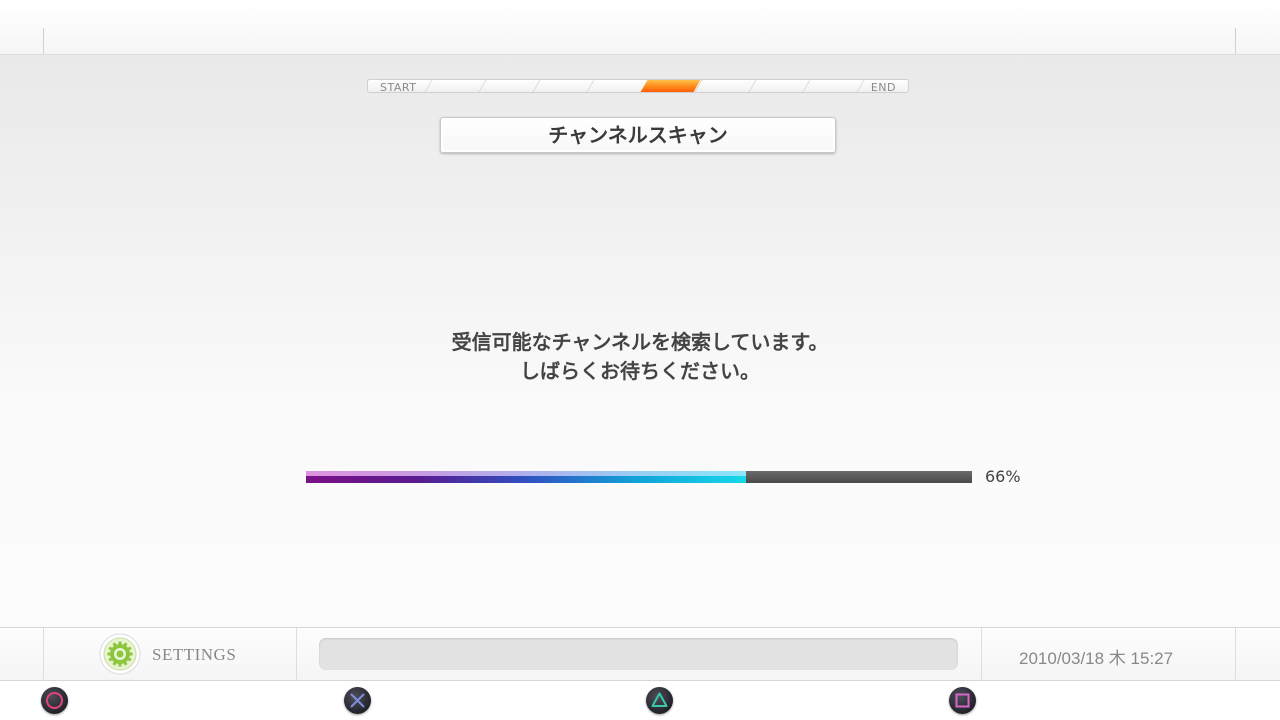 Image resolution: width=1280 pixels, height=720 pixels. Describe the element at coordinates (883, 87) in the screenshot. I see `step-end-label: END` at that location.